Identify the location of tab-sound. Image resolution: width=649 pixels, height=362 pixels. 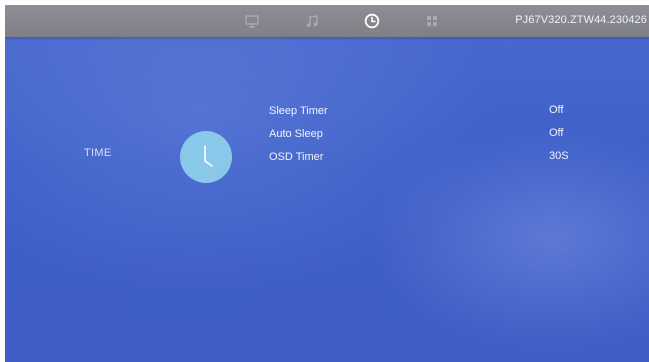
(312, 21).